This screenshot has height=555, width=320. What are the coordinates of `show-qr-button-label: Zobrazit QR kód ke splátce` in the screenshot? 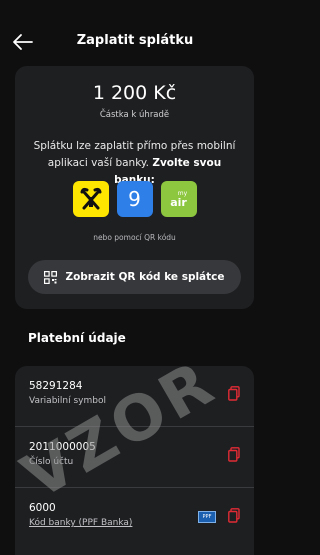 It's located at (145, 277).